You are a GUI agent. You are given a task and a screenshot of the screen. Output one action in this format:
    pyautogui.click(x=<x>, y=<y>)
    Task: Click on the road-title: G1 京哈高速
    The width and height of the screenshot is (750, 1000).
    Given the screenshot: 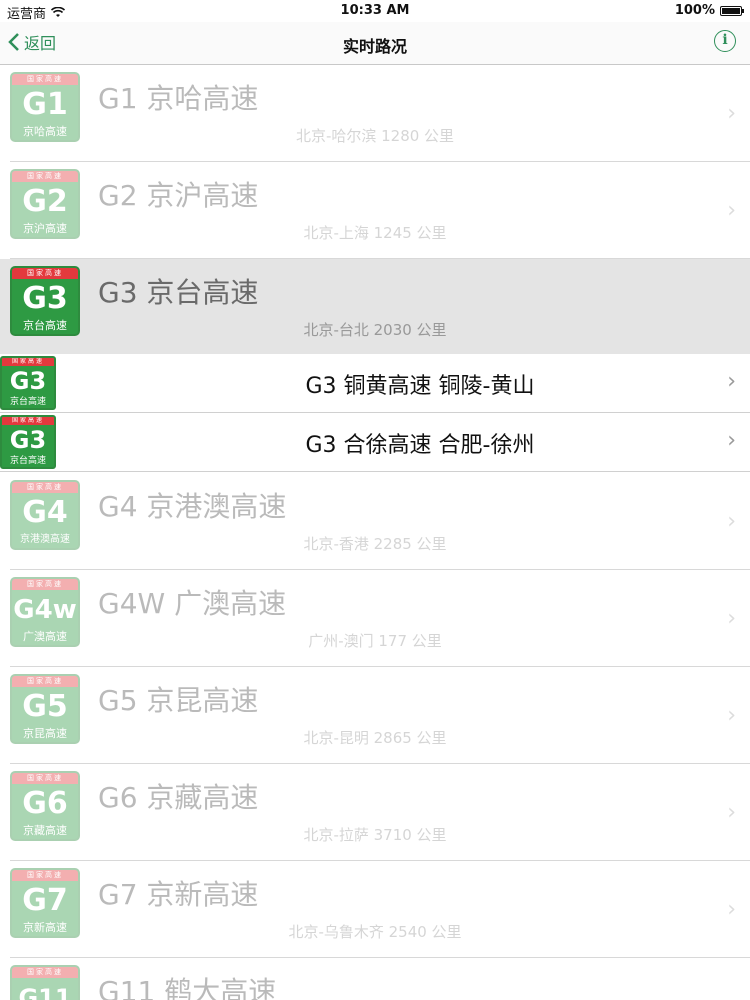 What is the action you would take?
    pyautogui.click(x=178, y=98)
    